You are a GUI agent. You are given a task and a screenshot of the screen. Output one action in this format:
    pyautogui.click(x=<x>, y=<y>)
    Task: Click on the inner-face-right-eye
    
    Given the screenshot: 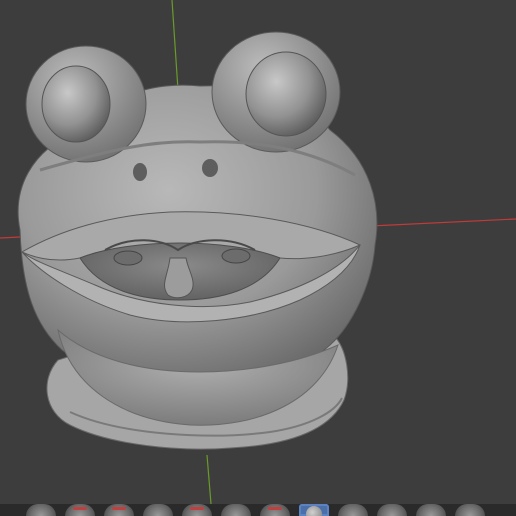 What is the action you would take?
    pyautogui.click(x=236, y=256)
    